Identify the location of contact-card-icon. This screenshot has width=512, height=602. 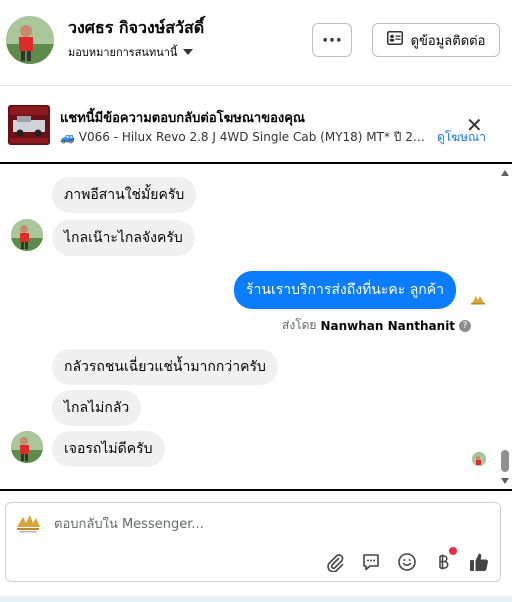
(394, 40).